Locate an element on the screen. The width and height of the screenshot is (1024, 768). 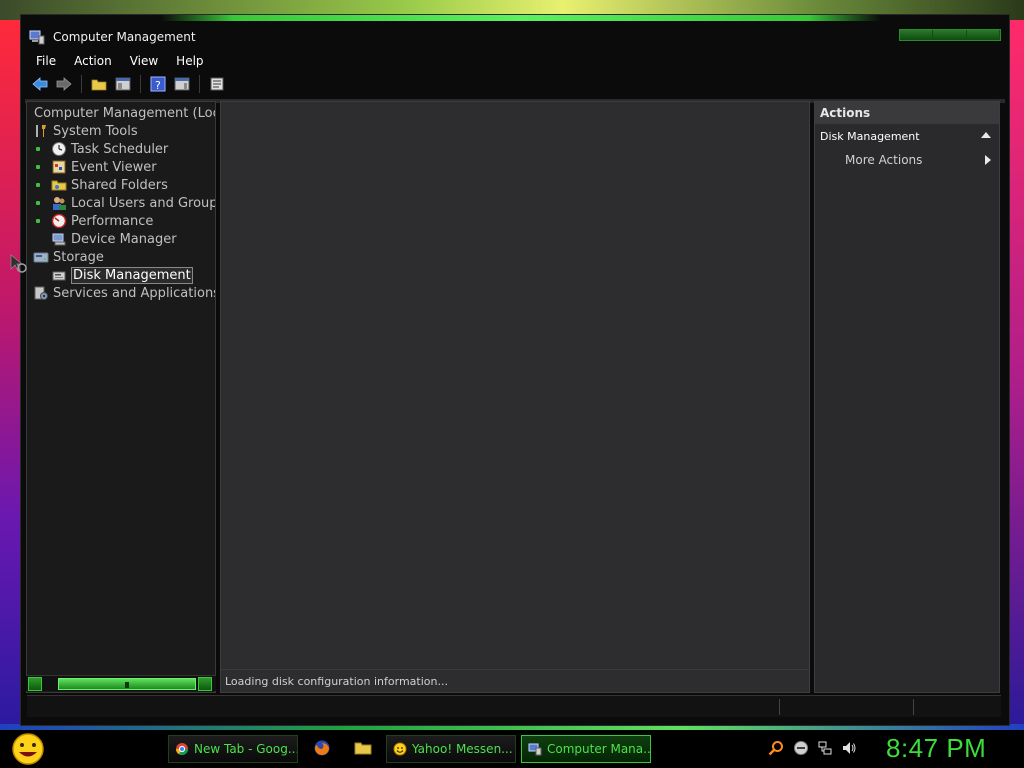
tree-item-task-scheduler: Task Scheduler is located at coordinates (109, 149).